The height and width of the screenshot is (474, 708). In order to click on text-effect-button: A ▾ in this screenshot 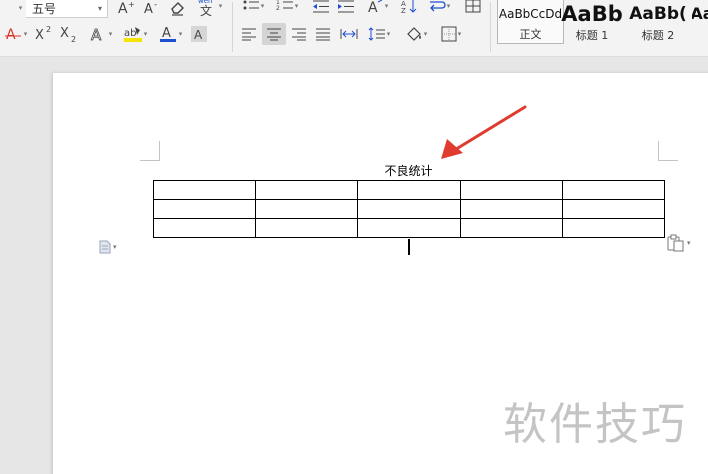, I will do `click(15, 34)`.